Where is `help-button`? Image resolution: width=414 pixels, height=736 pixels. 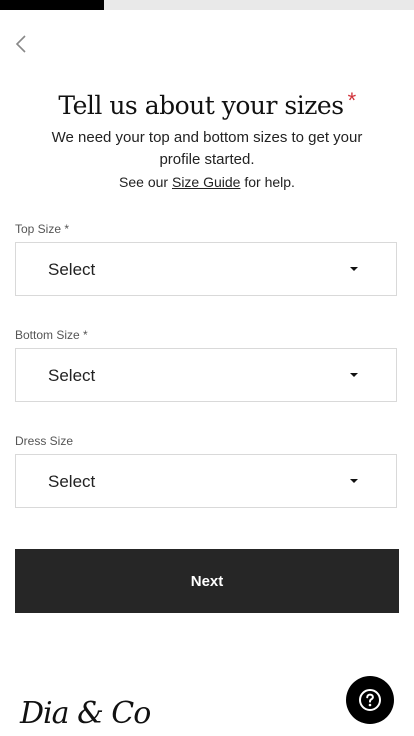
help-button is located at coordinates (370, 700).